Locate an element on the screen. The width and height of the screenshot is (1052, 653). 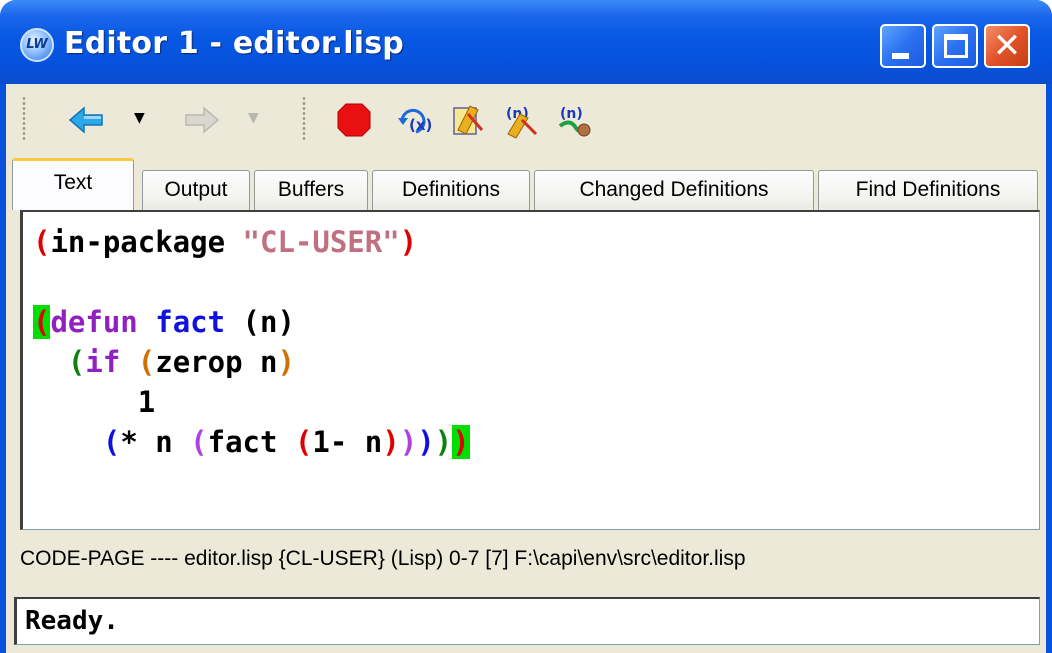
code-token: in-package is located at coordinates (146, 242).